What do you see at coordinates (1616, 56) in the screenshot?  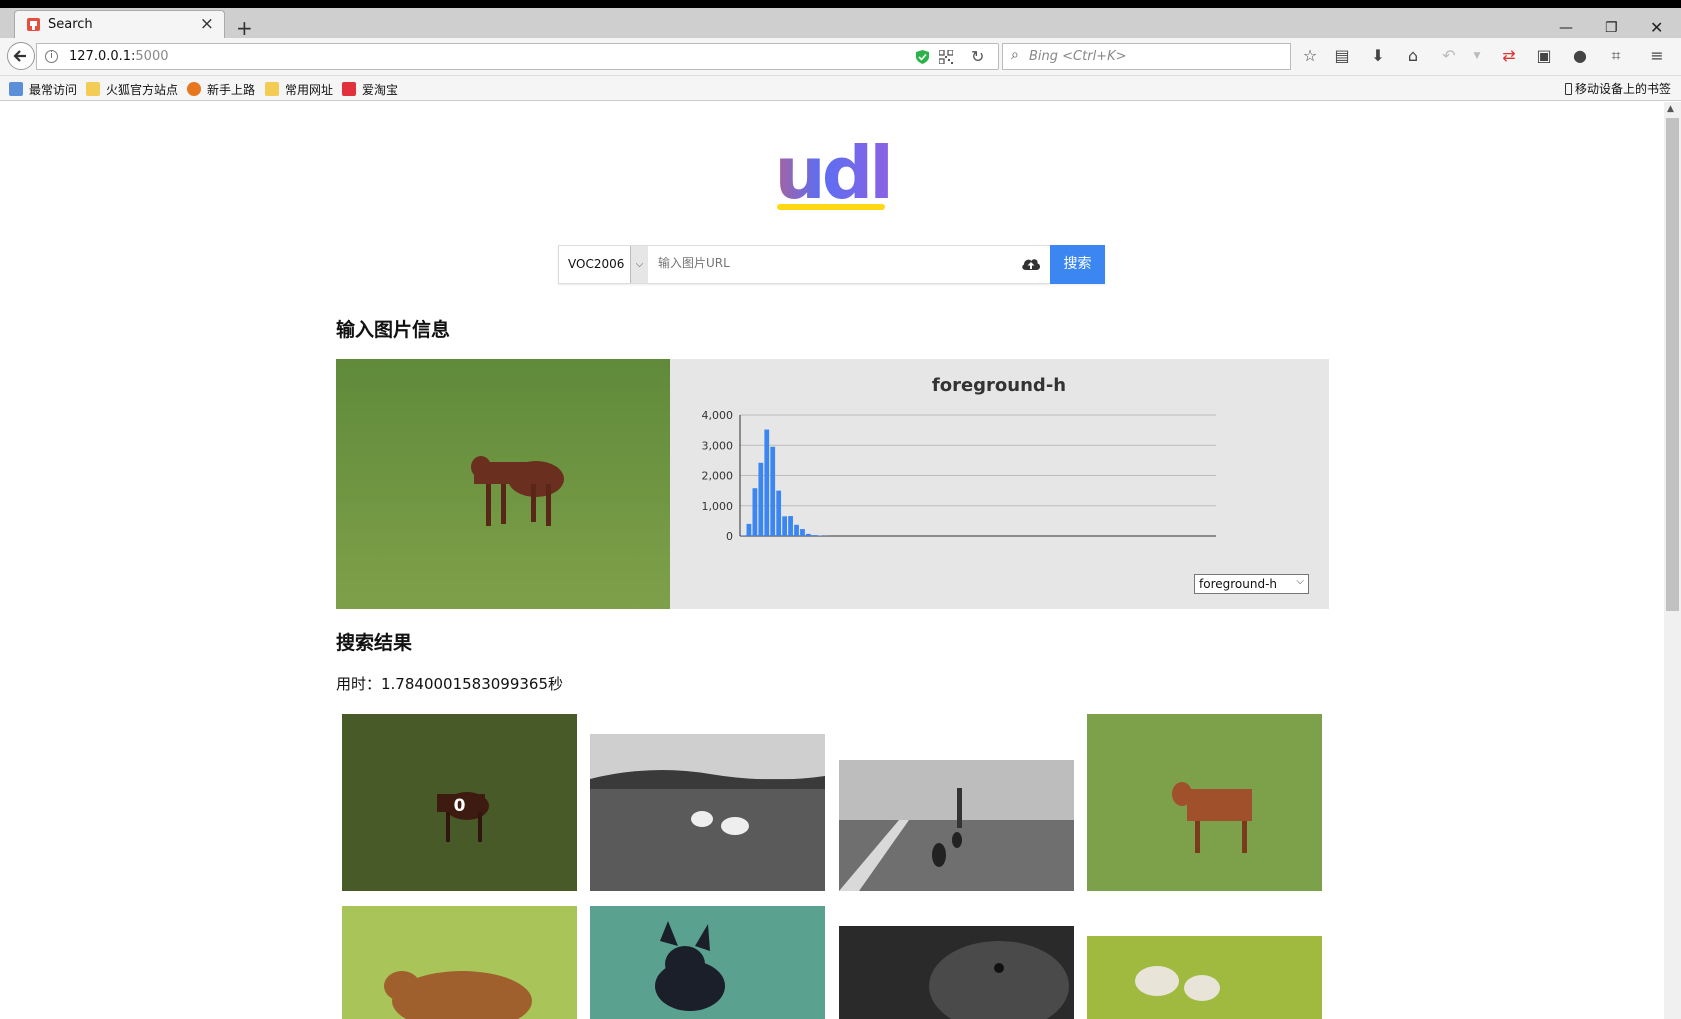 I see `crop-icon: ⌗` at bounding box center [1616, 56].